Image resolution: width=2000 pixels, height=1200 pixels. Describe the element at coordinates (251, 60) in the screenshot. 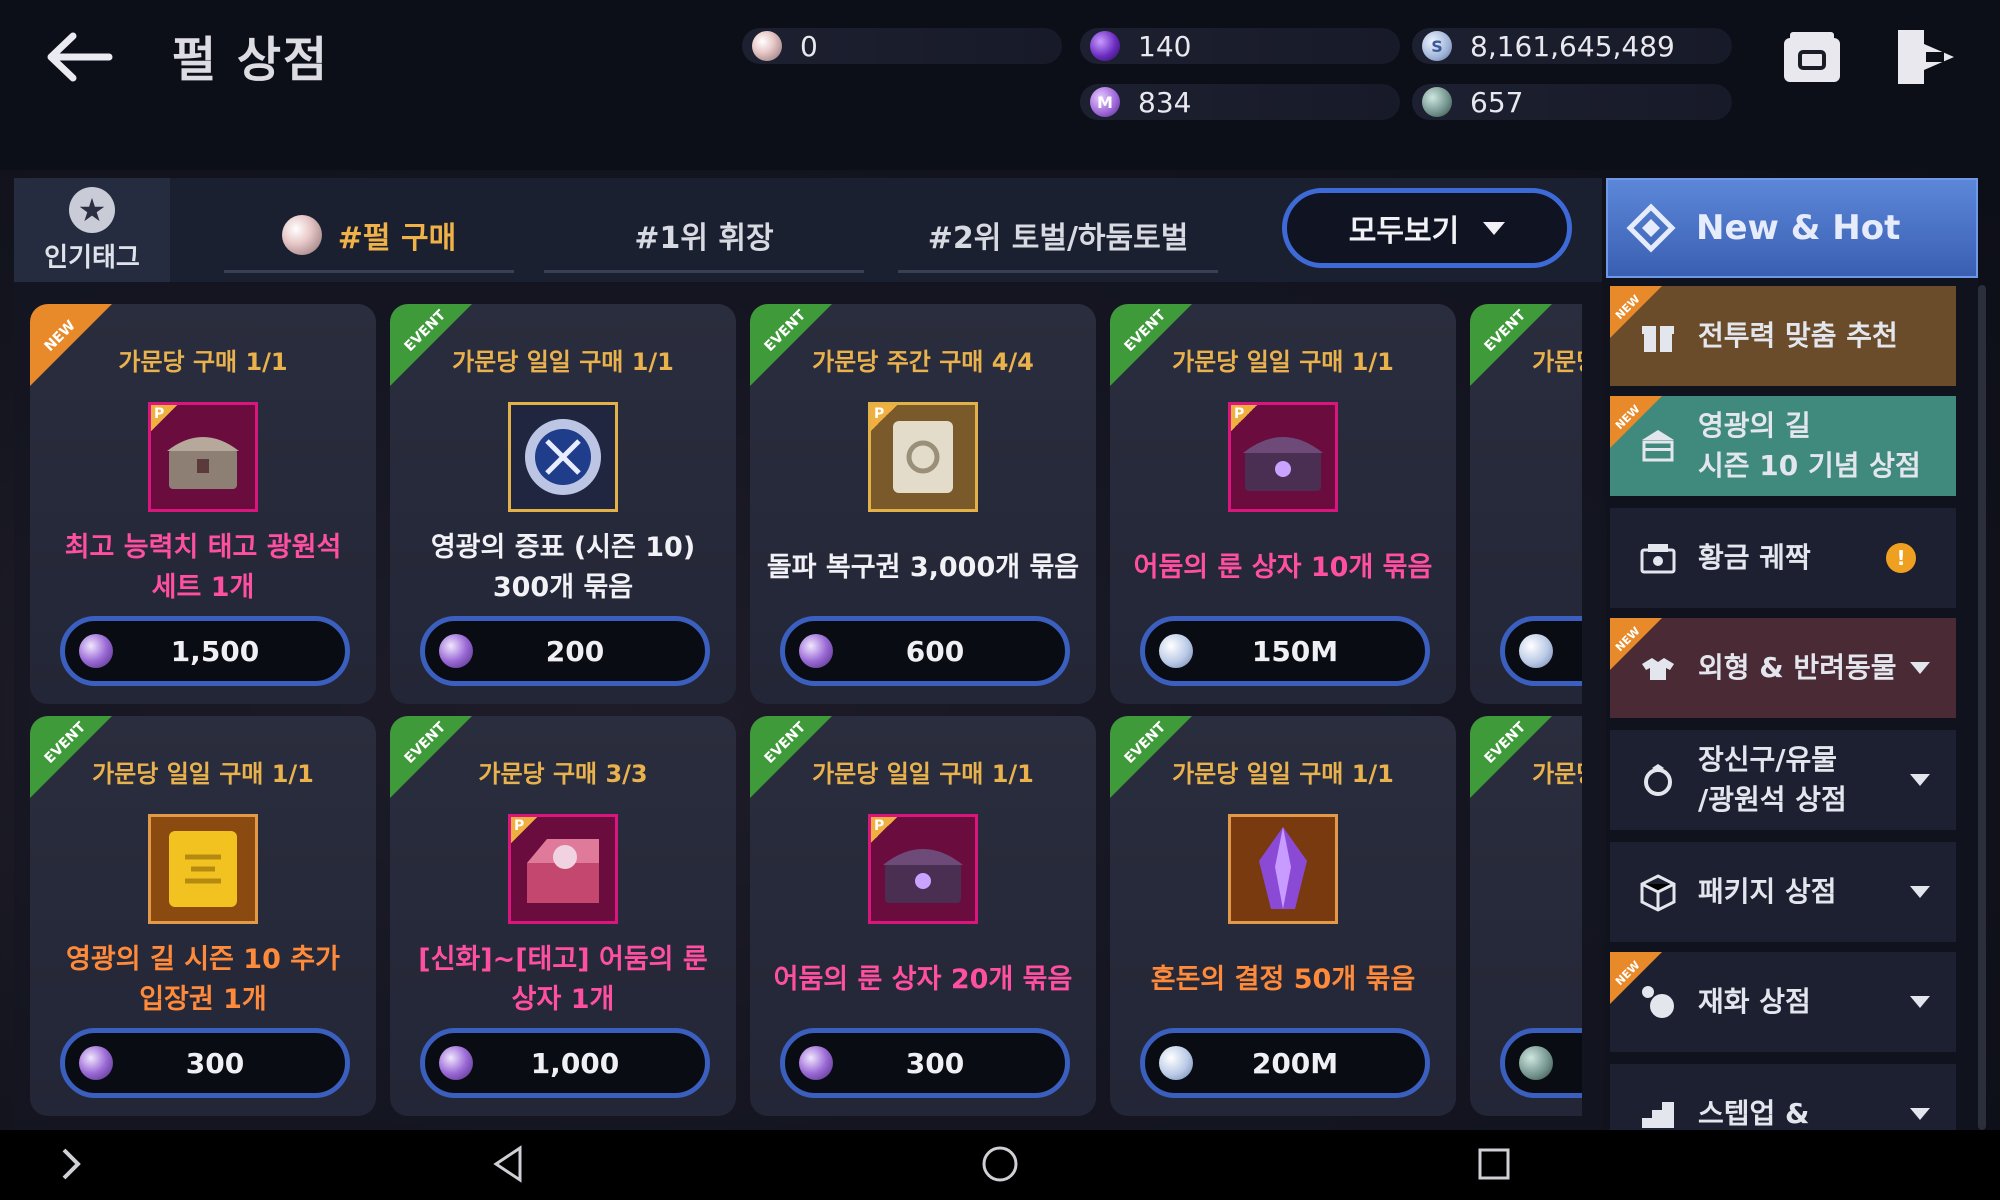

I see `page-title: 펄 상점` at that location.